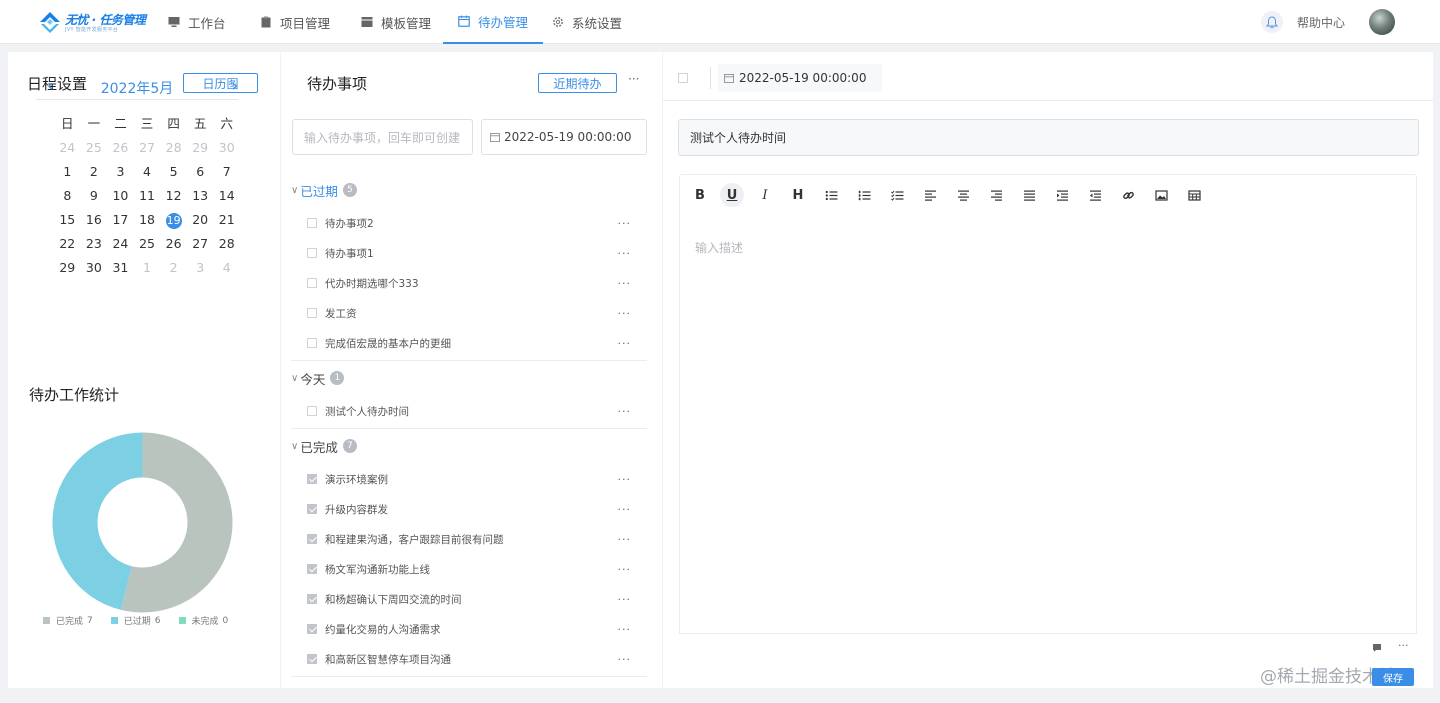 This screenshot has height=703, width=1440. Describe the element at coordinates (996, 195) in the screenshot. I see `align-right-button` at that location.